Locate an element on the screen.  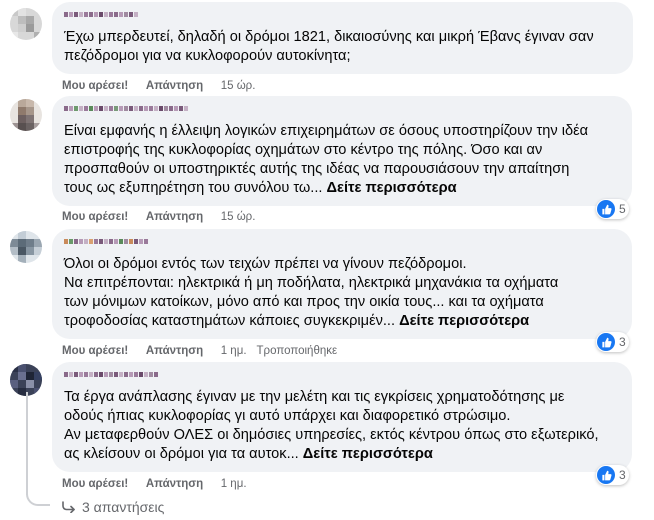
comment-actions: Μου αρέσει! Απάντηση 1 ημ. is located at coordinates (154, 484).